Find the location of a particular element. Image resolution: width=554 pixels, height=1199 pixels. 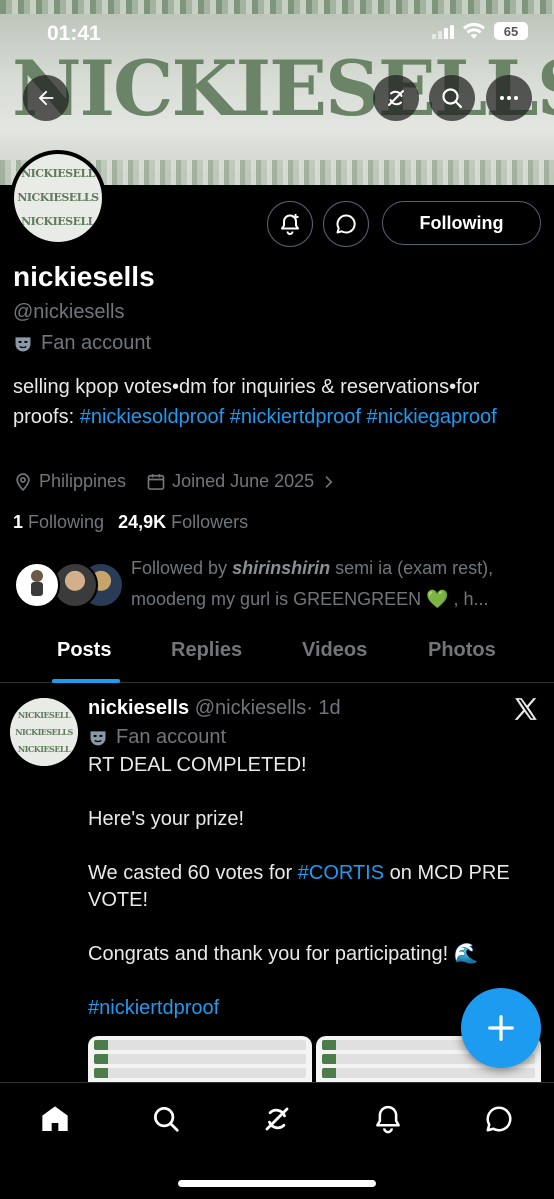

cellular-signal-icon is located at coordinates (443, 31).